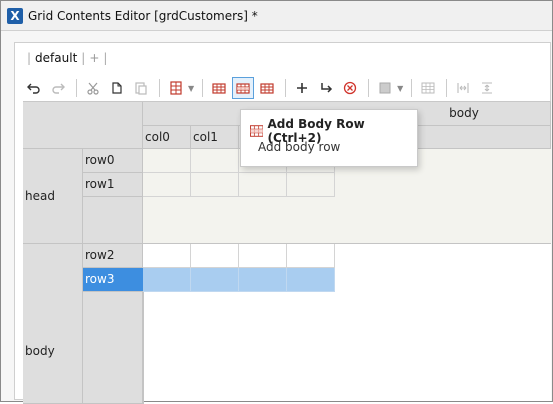 The height and width of the screenshot is (404, 553). I want to click on add-summary-row-icon, so click(267, 88).